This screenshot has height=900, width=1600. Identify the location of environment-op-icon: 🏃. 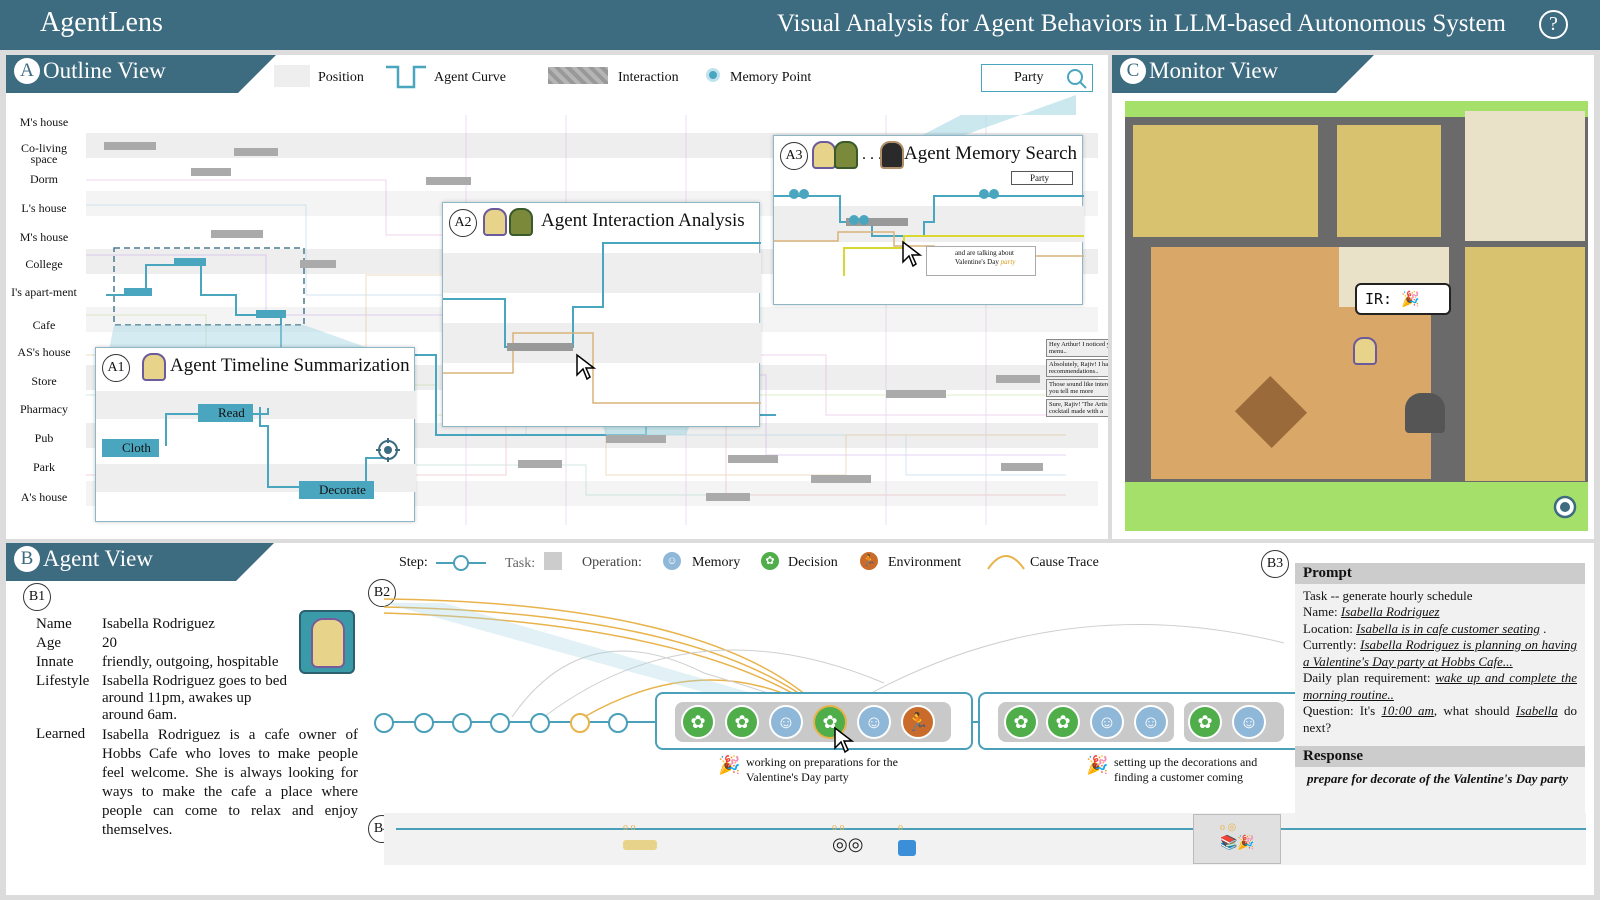
(918, 722).